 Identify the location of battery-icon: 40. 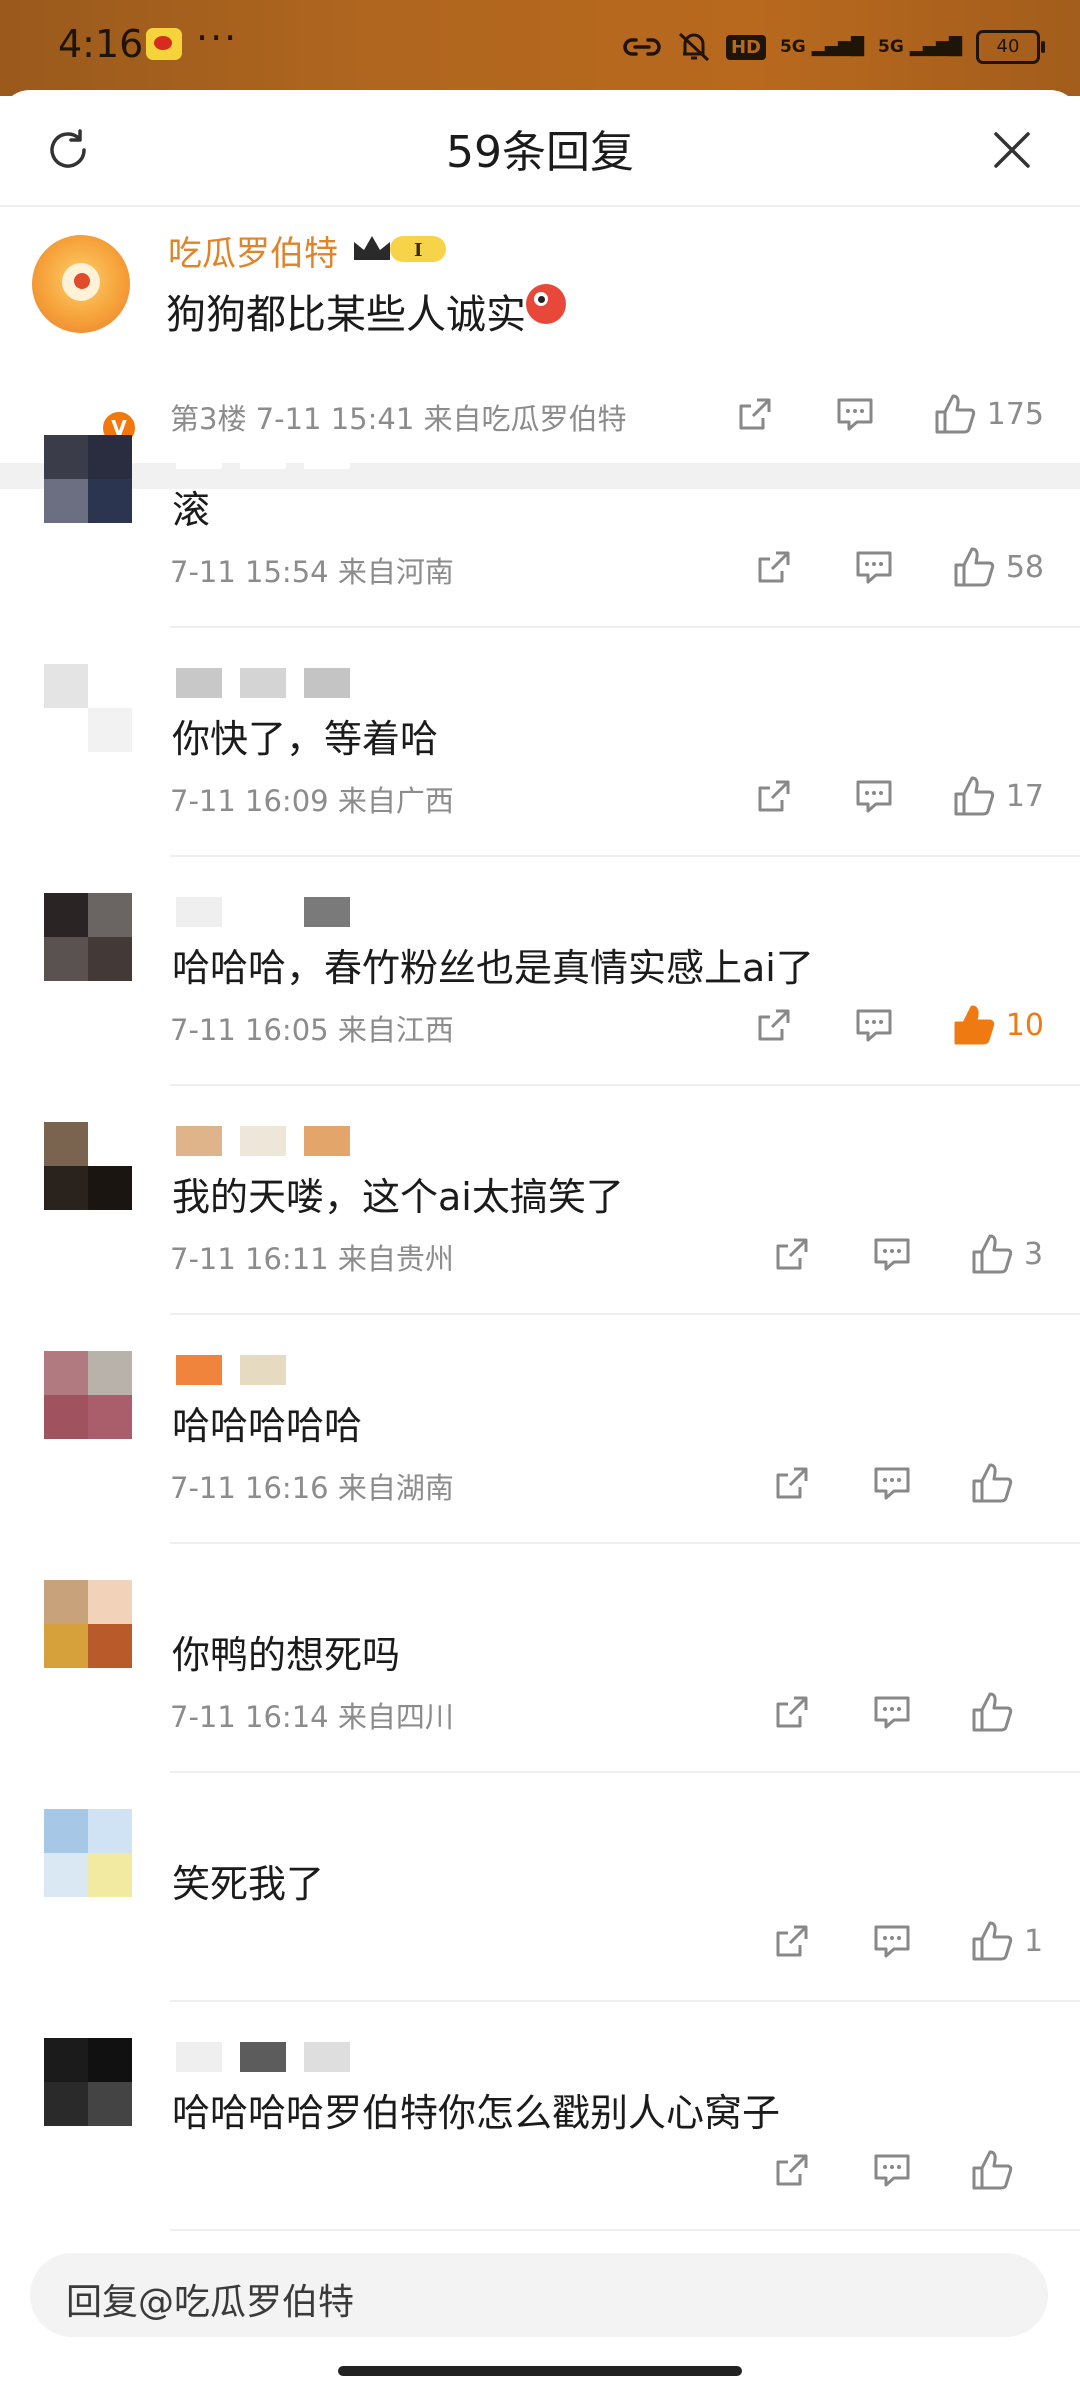
(1010, 47).